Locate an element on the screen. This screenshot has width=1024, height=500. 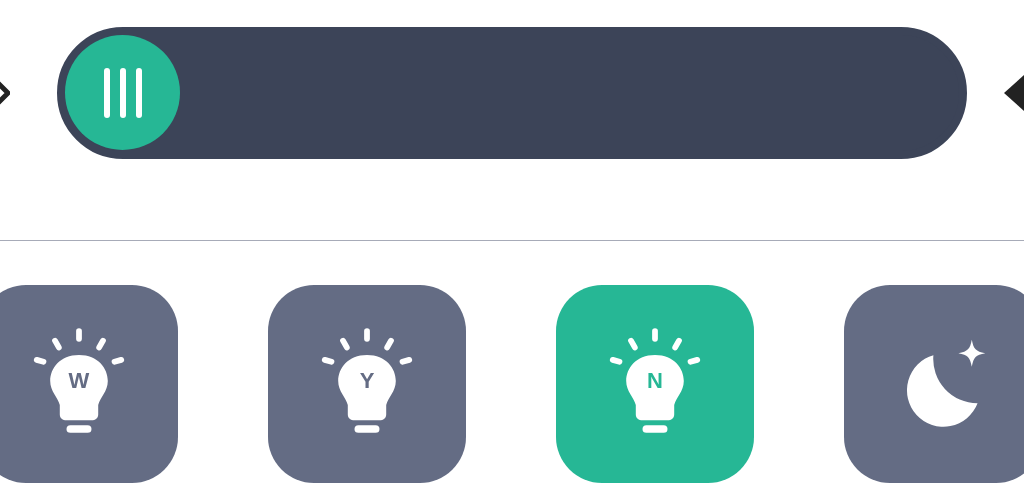
light-mode-button: W is located at coordinates (89, 384).